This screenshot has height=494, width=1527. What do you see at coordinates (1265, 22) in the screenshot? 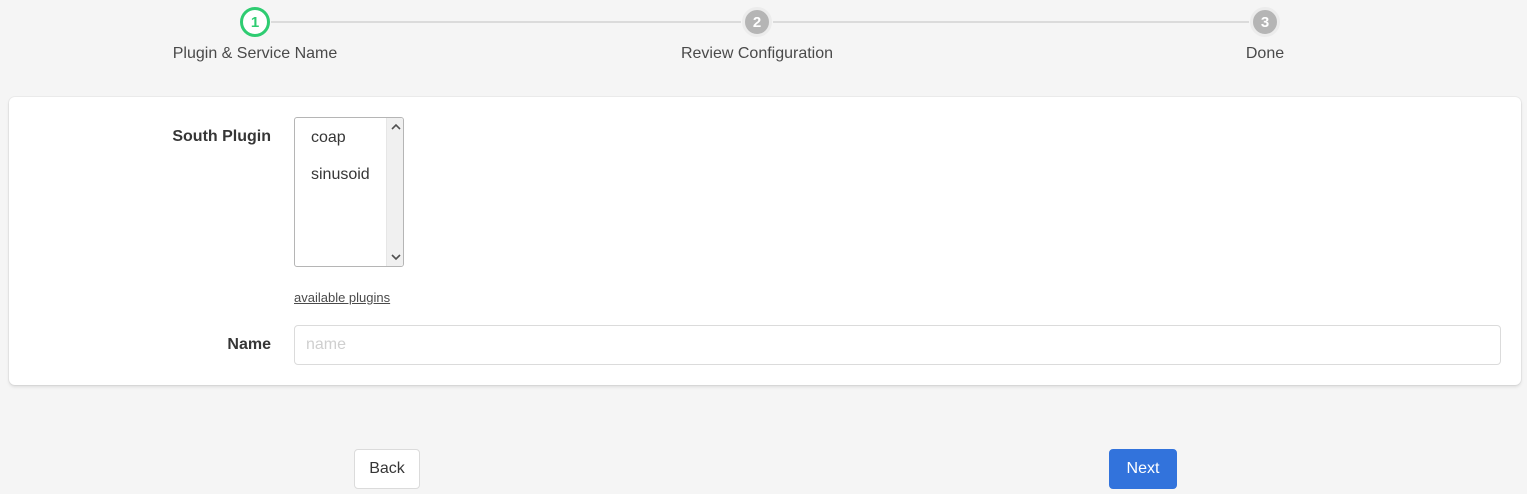
I see `step-3-indicator: 3` at bounding box center [1265, 22].